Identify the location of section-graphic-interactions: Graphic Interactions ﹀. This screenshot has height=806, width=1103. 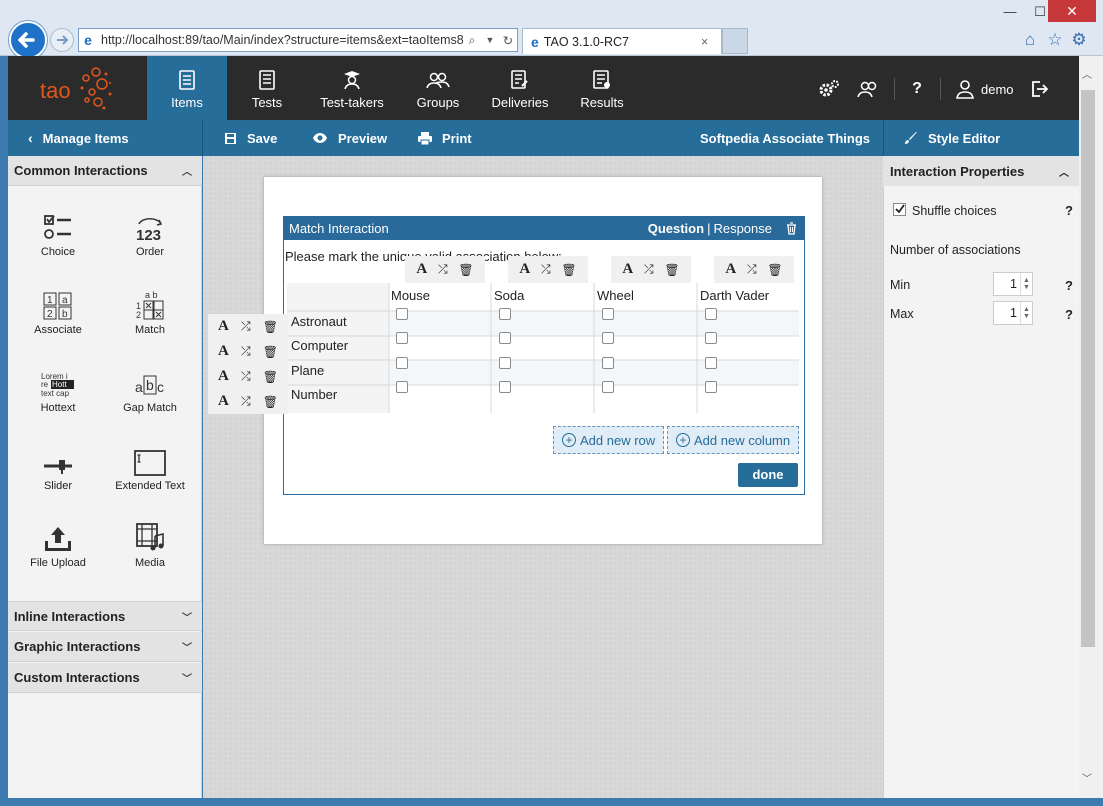
(105, 647).